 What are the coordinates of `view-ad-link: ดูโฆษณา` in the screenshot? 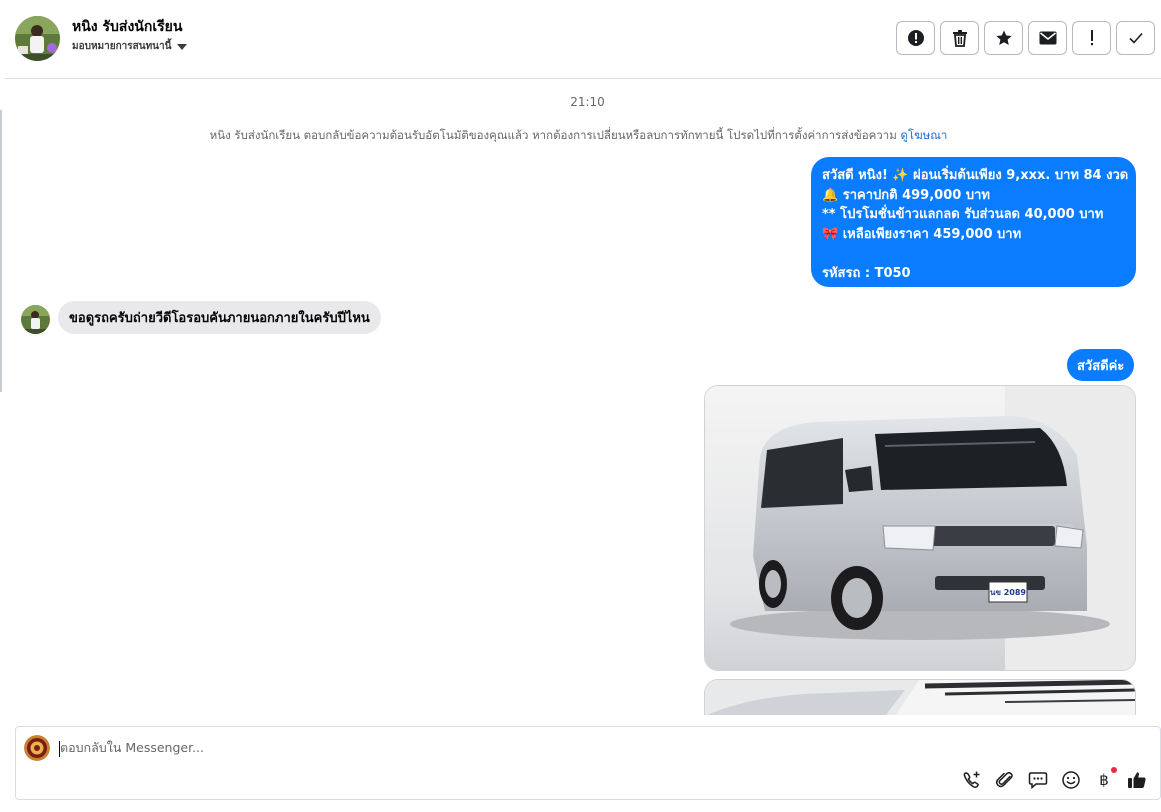 It's located at (923, 135).